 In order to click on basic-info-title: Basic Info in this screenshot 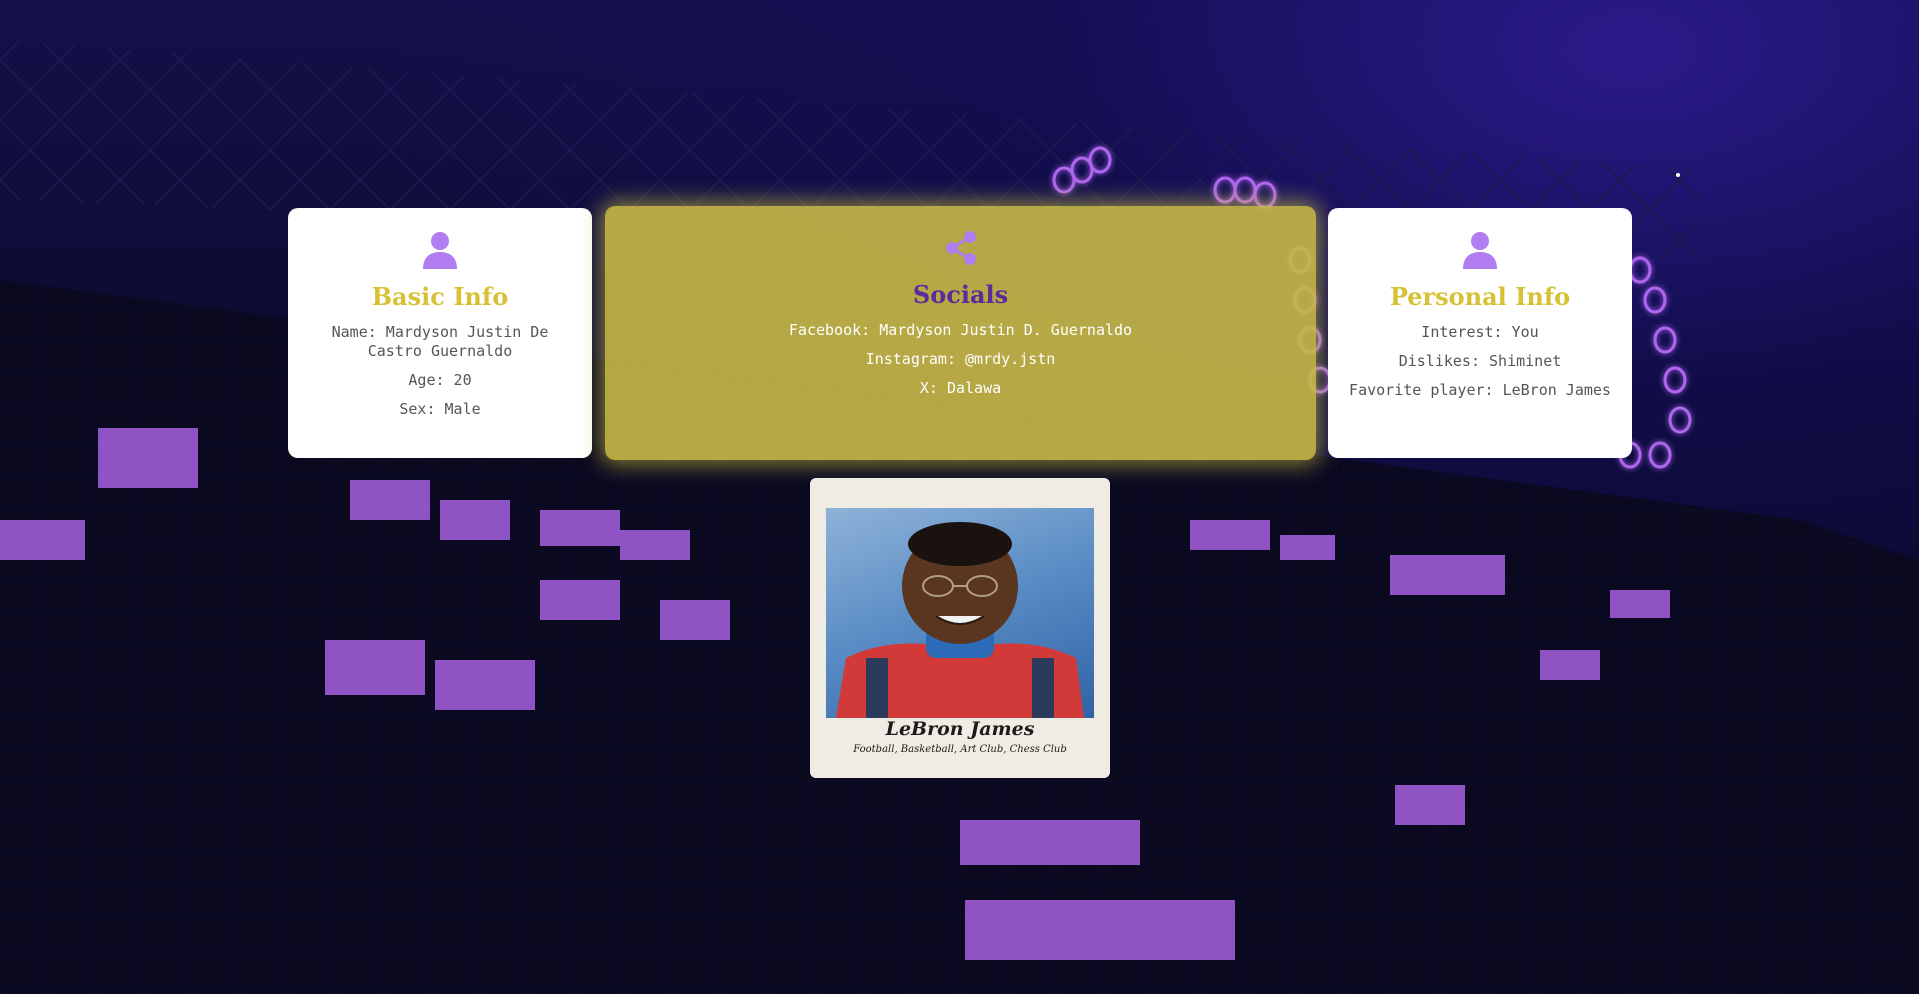, I will do `click(440, 296)`.